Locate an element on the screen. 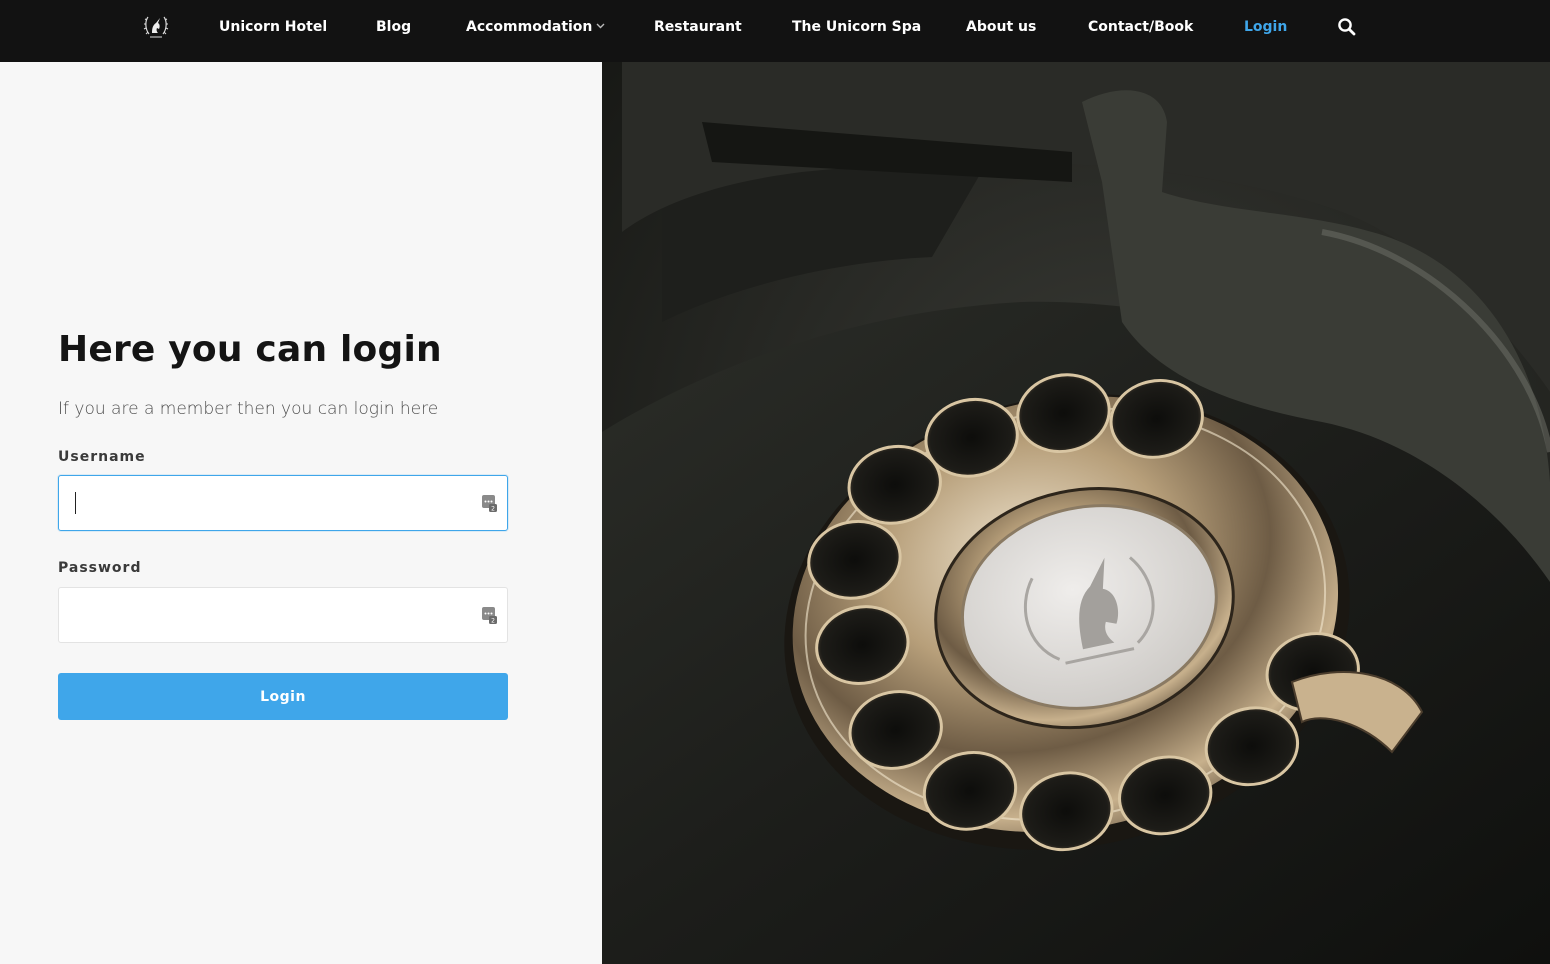 This screenshot has height=964, width=1550. password-field-wrapper: 2 is located at coordinates (283, 615).